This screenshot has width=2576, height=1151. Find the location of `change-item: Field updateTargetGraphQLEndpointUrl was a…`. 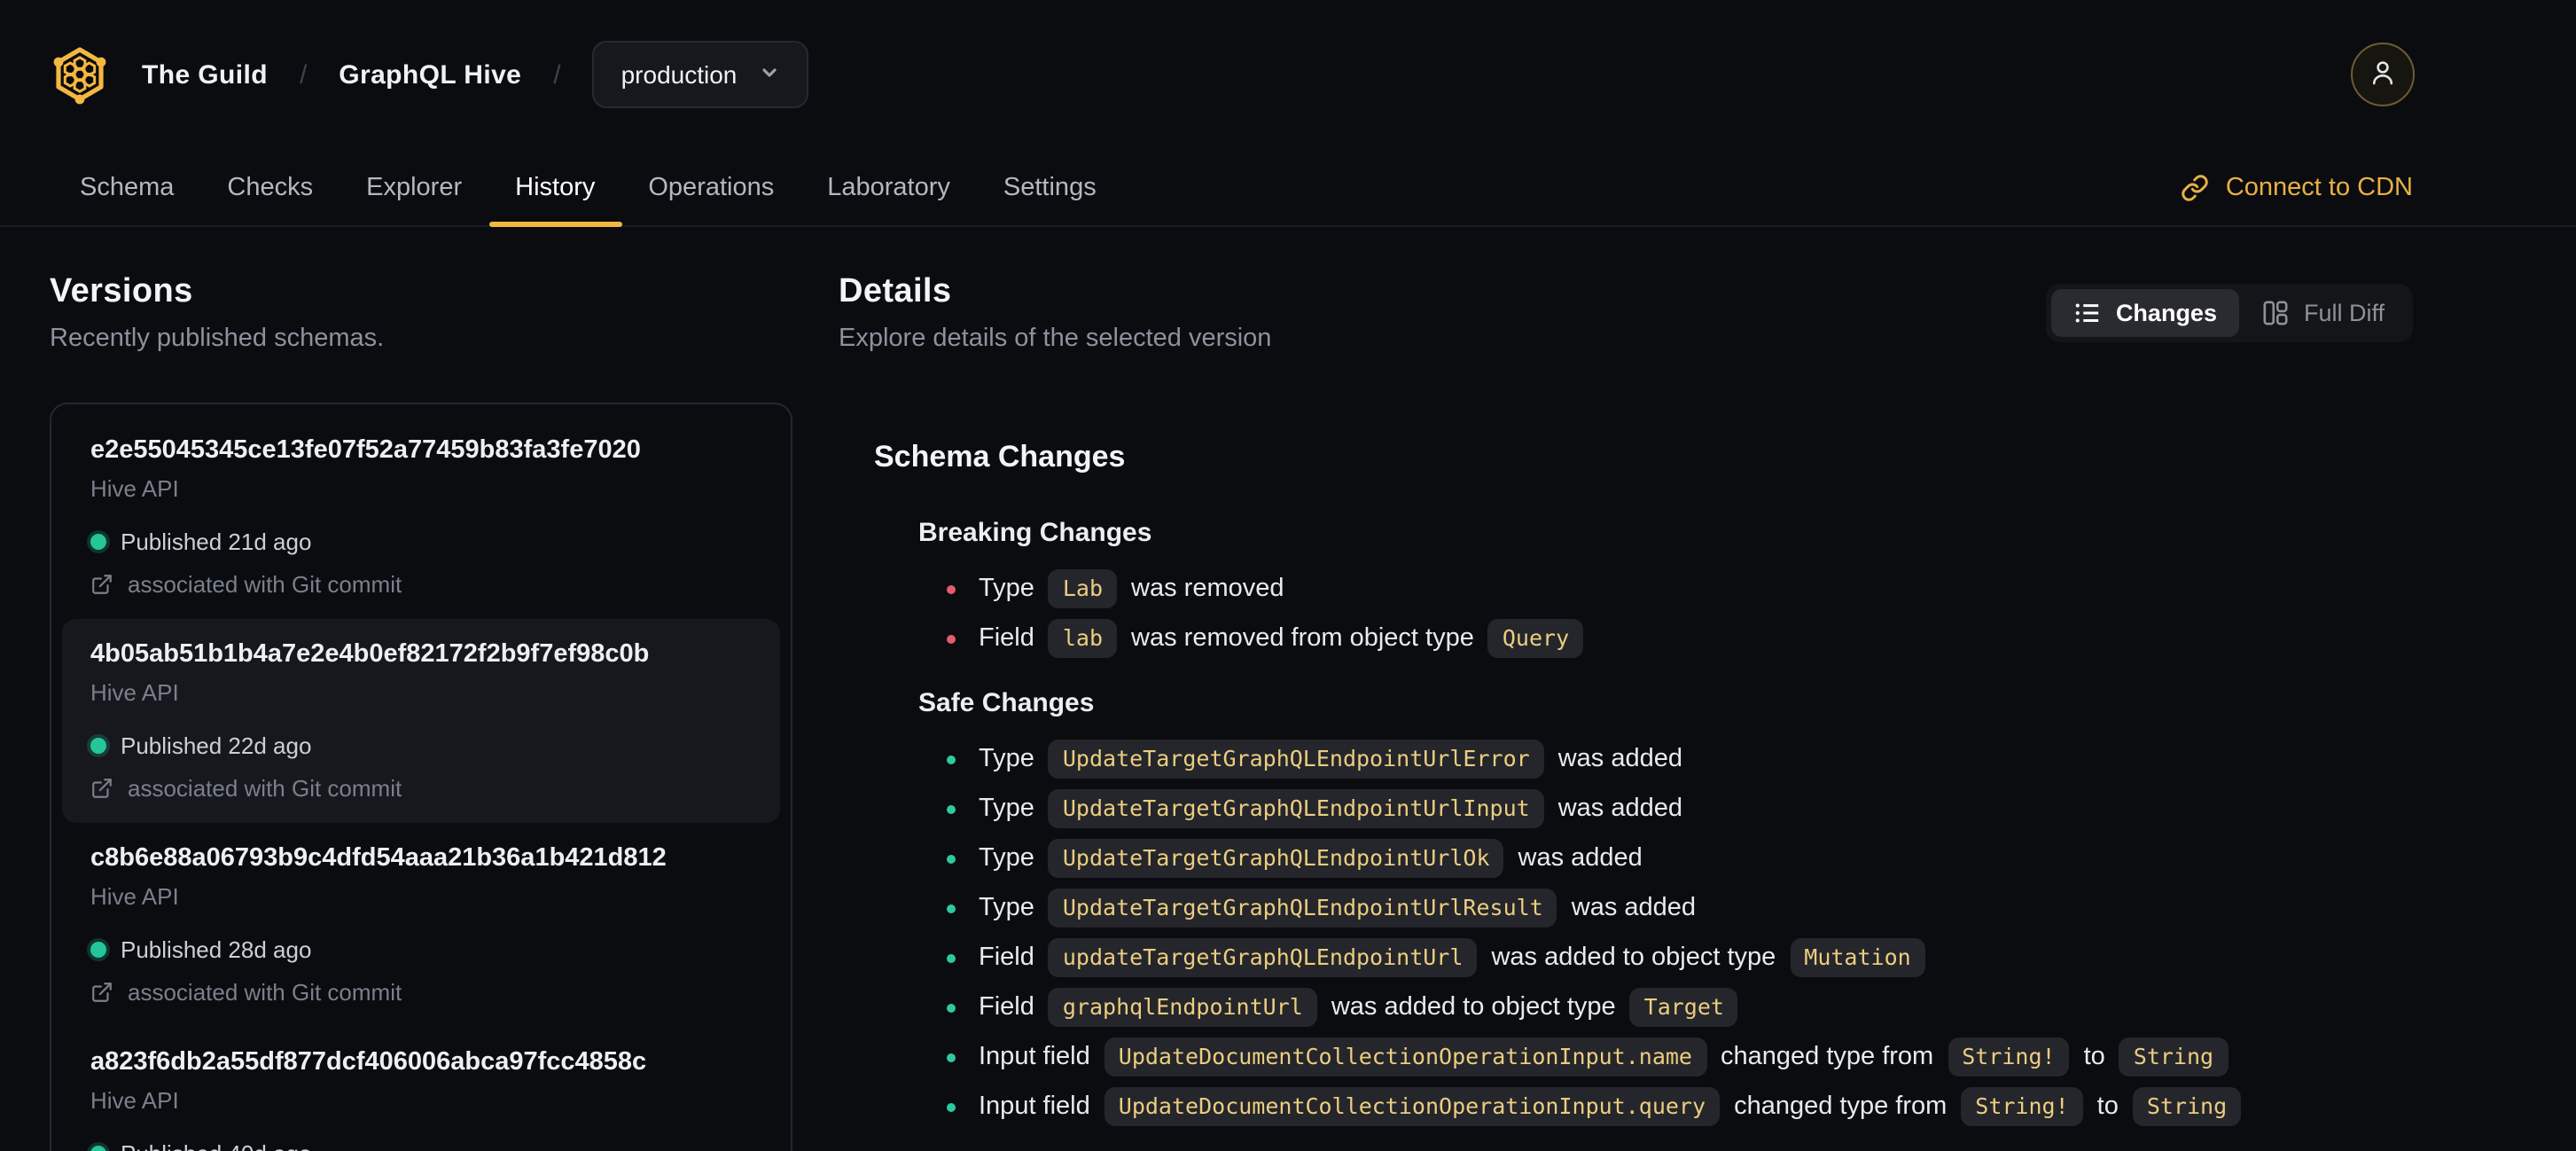

change-item: Field updateTargetGraphQLEndpointUrl was a… is located at coordinates (1680, 957).